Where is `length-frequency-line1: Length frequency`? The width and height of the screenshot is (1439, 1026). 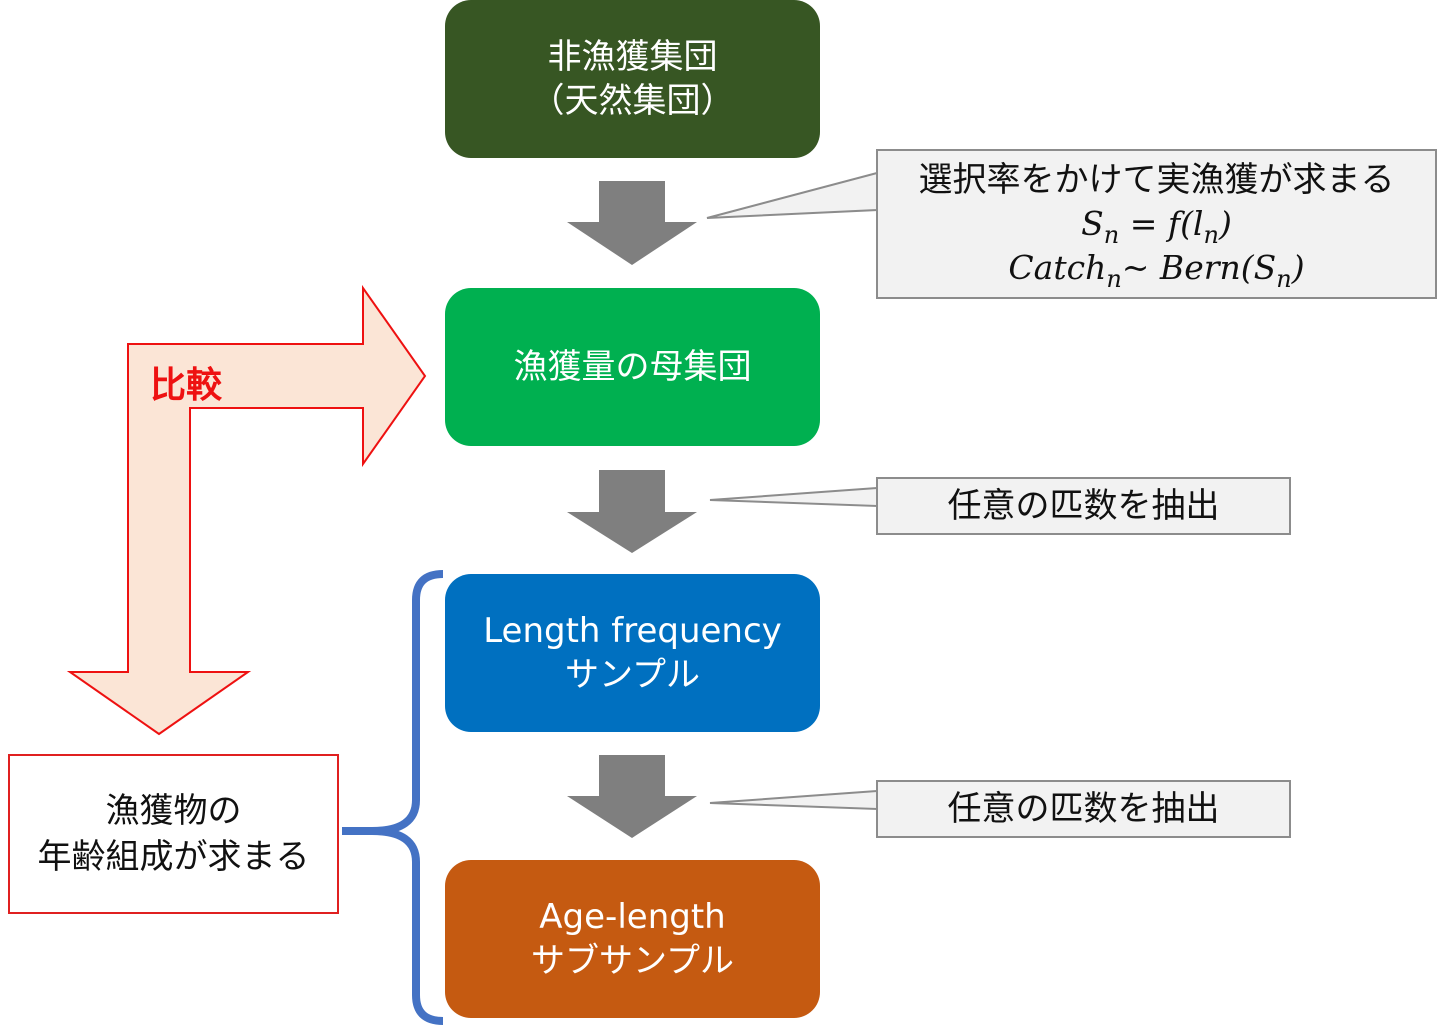 length-frequency-line1: Length frequency is located at coordinates (632, 631).